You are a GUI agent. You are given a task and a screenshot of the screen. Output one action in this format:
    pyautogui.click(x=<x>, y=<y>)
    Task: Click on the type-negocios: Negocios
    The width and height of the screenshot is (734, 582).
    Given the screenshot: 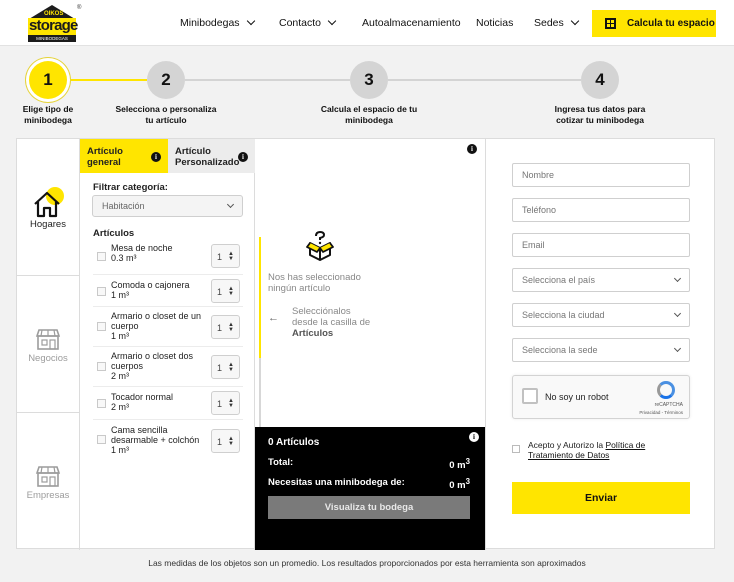 What is the action you would take?
    pyautogui.click(x=48, y=345)
    